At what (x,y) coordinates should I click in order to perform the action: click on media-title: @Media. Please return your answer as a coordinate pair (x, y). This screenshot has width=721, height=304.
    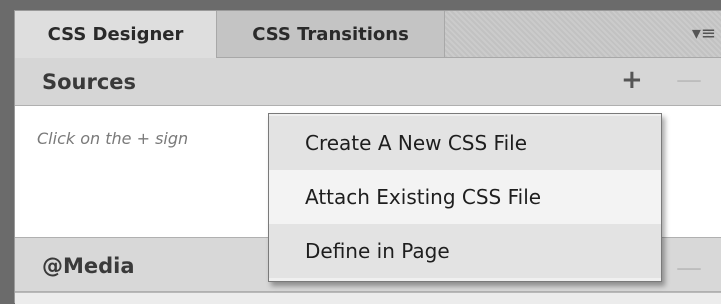
    Looking at the image, I should click on (88, 266).